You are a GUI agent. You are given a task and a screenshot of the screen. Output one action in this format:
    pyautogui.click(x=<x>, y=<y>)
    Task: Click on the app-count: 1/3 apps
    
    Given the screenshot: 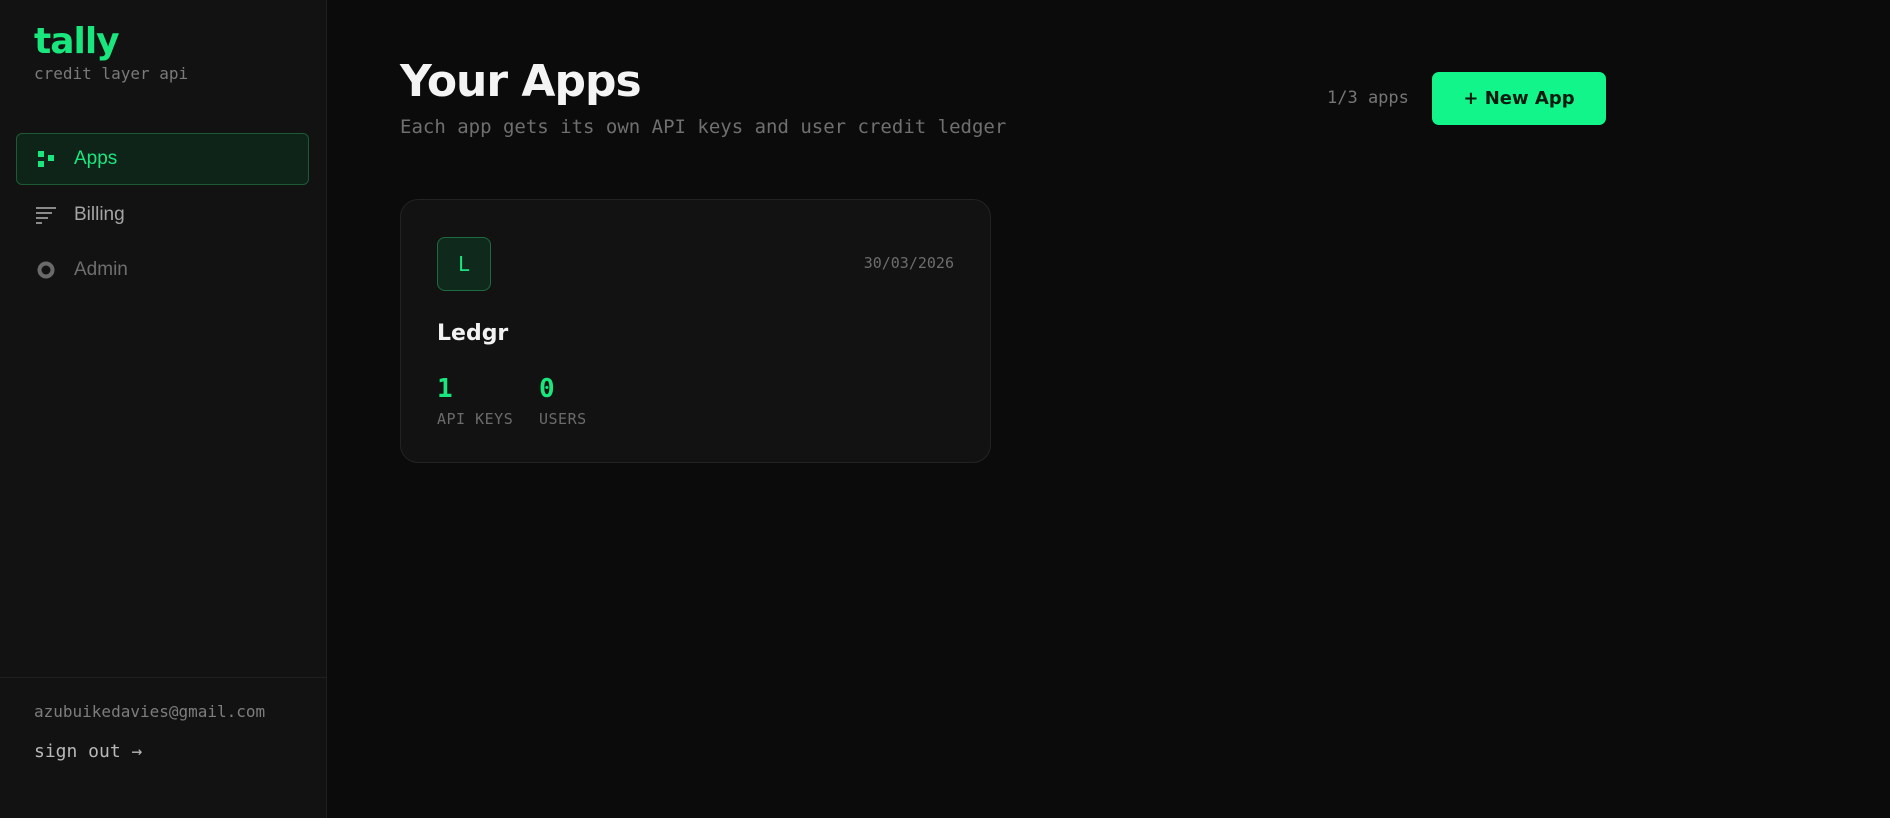 What is the action you would take?
    pyautogui.click(x=1368, y=98)
    